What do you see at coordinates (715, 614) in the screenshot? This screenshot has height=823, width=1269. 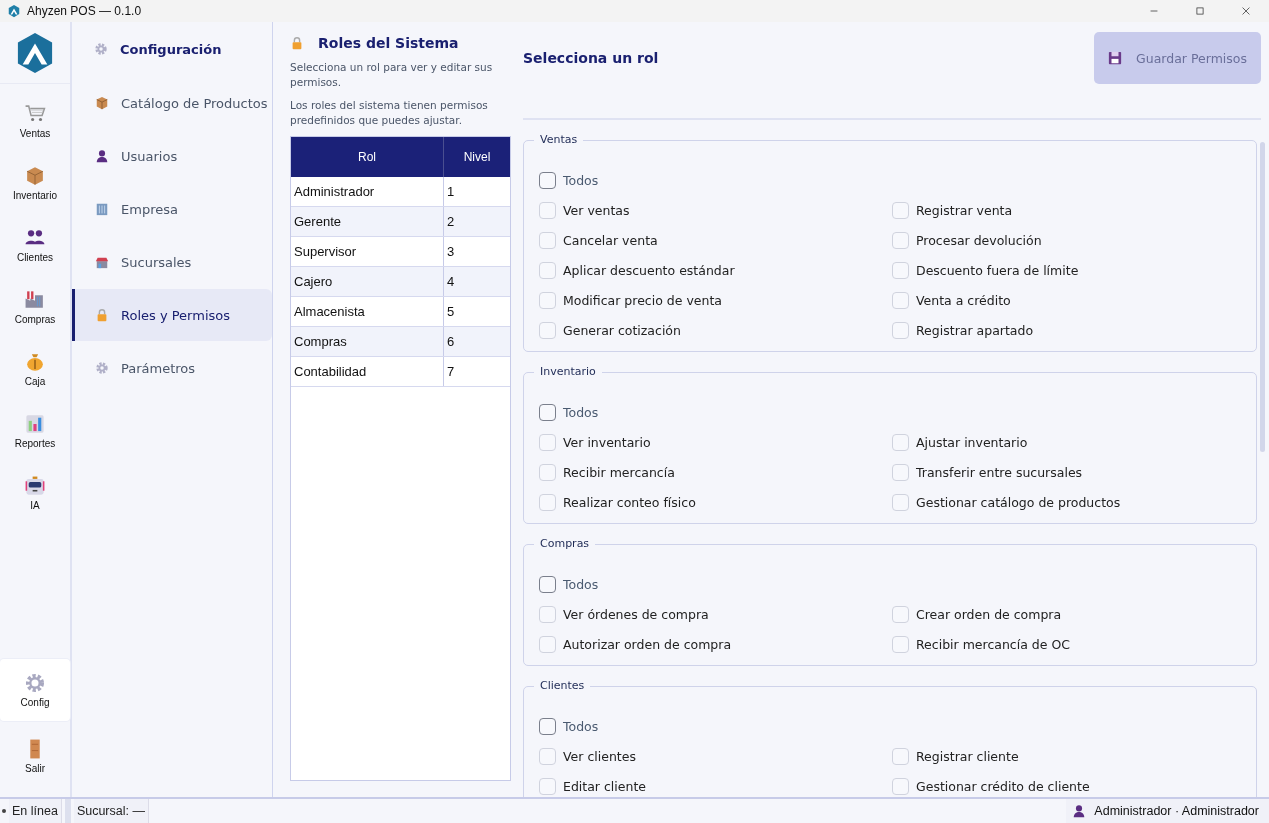 I see `checkbox: Ver órdenes de compra` at bounding box center [715, 614].